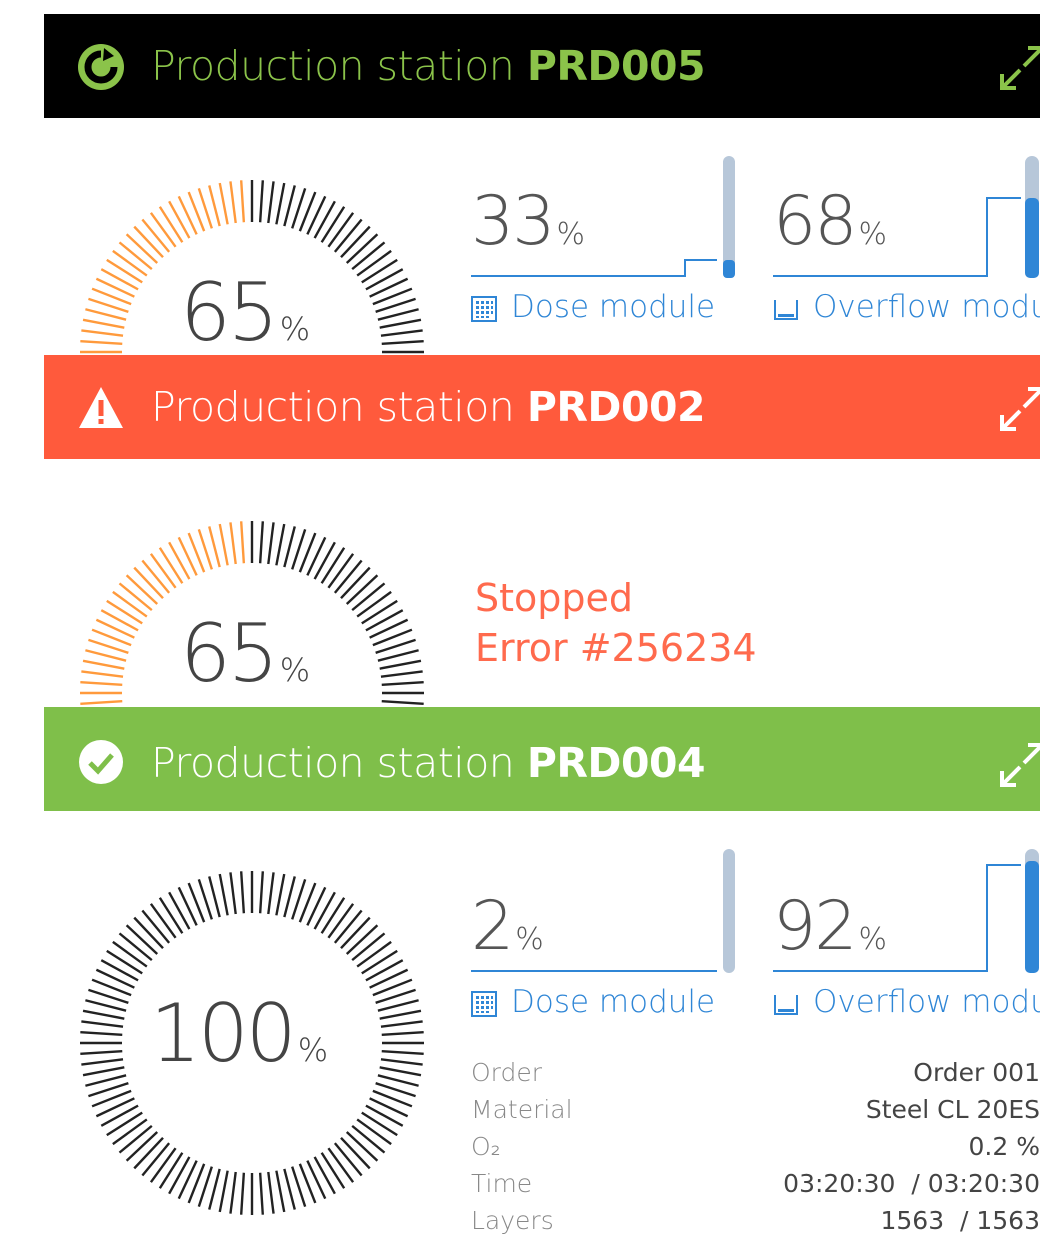 This screenshot has height=1237, width=1040. What do you see at coordinates (906, 937) in the screenshot?
I see `overflow-module: 92% Overflow modu` at bounding box center [906, 937].